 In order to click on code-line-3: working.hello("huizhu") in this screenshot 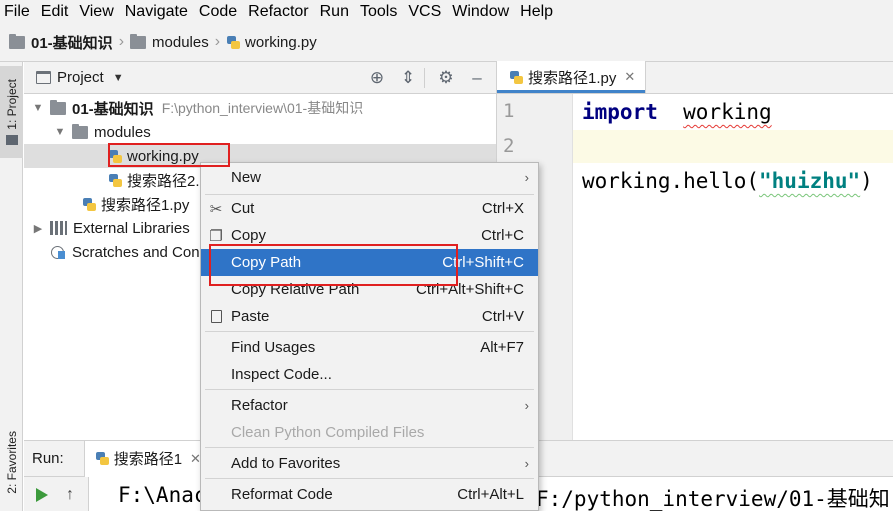, I will do `click(727, 181)`.